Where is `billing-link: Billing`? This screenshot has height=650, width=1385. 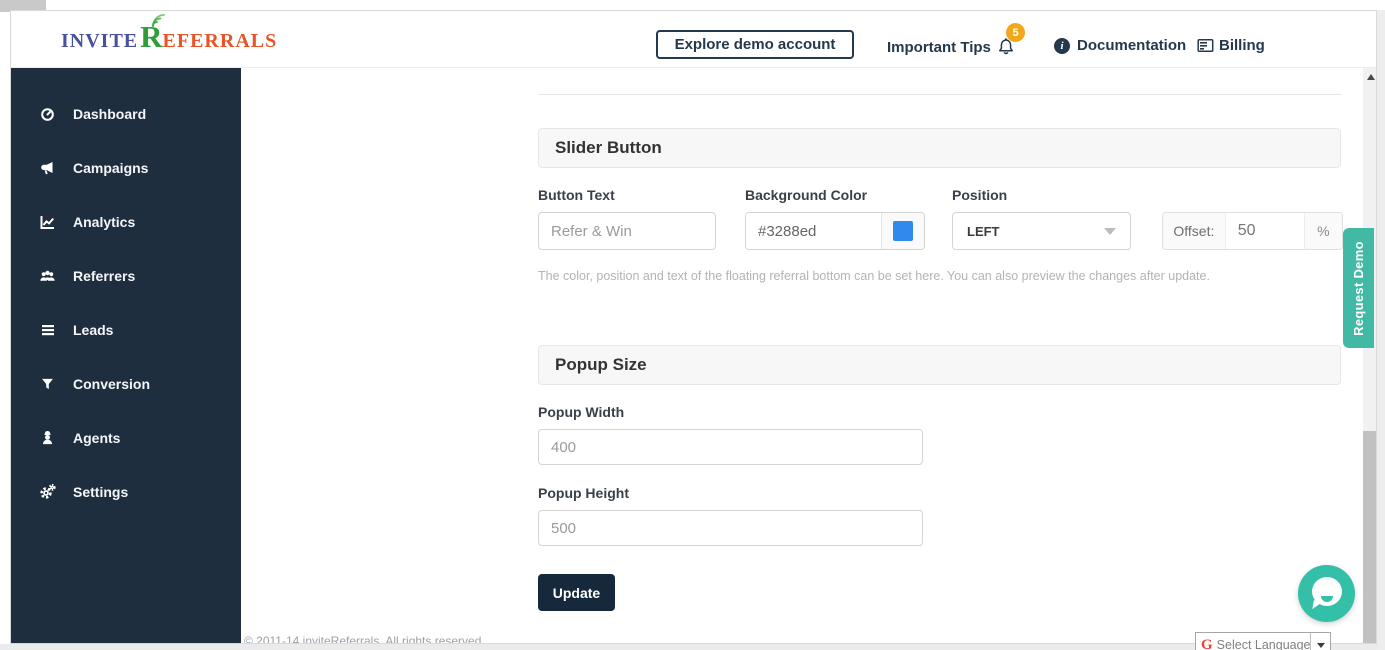 billing-link: Billing is located at coordinates (1231, 45).